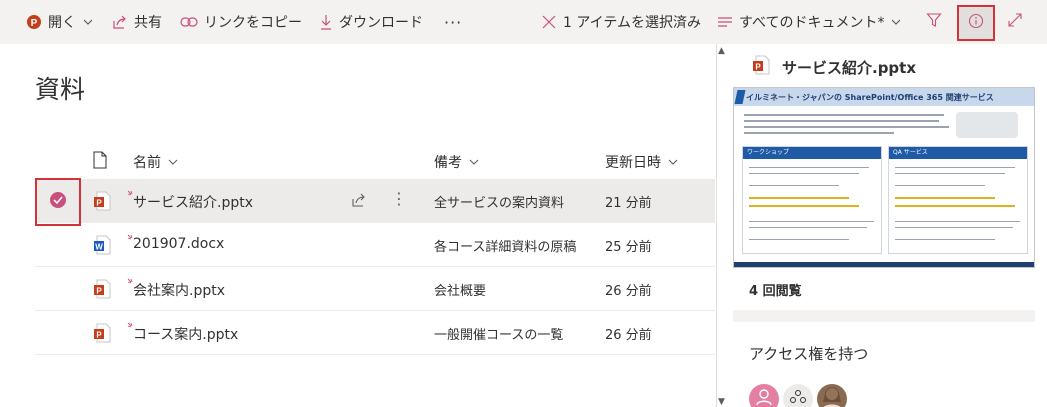 Image resolution: width=1047 pixels, height=407 pixels. I want to click on link-icon, so click(189, 22).